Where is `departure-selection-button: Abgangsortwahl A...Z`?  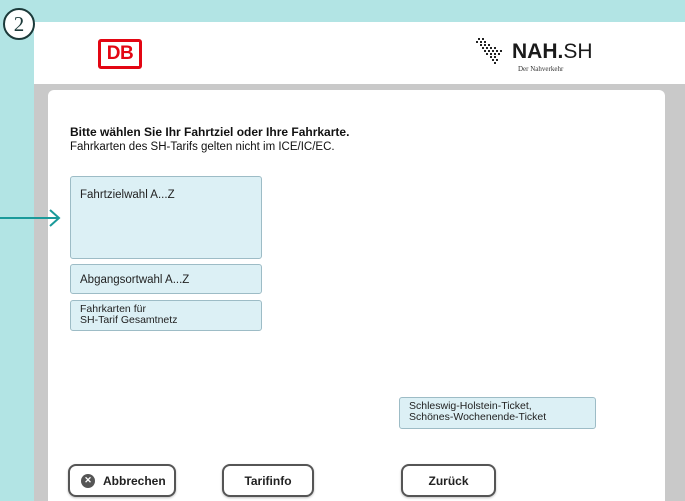
departure-selection-button: Abgangsortwahl A...Z is located at coordinates (166, 279).